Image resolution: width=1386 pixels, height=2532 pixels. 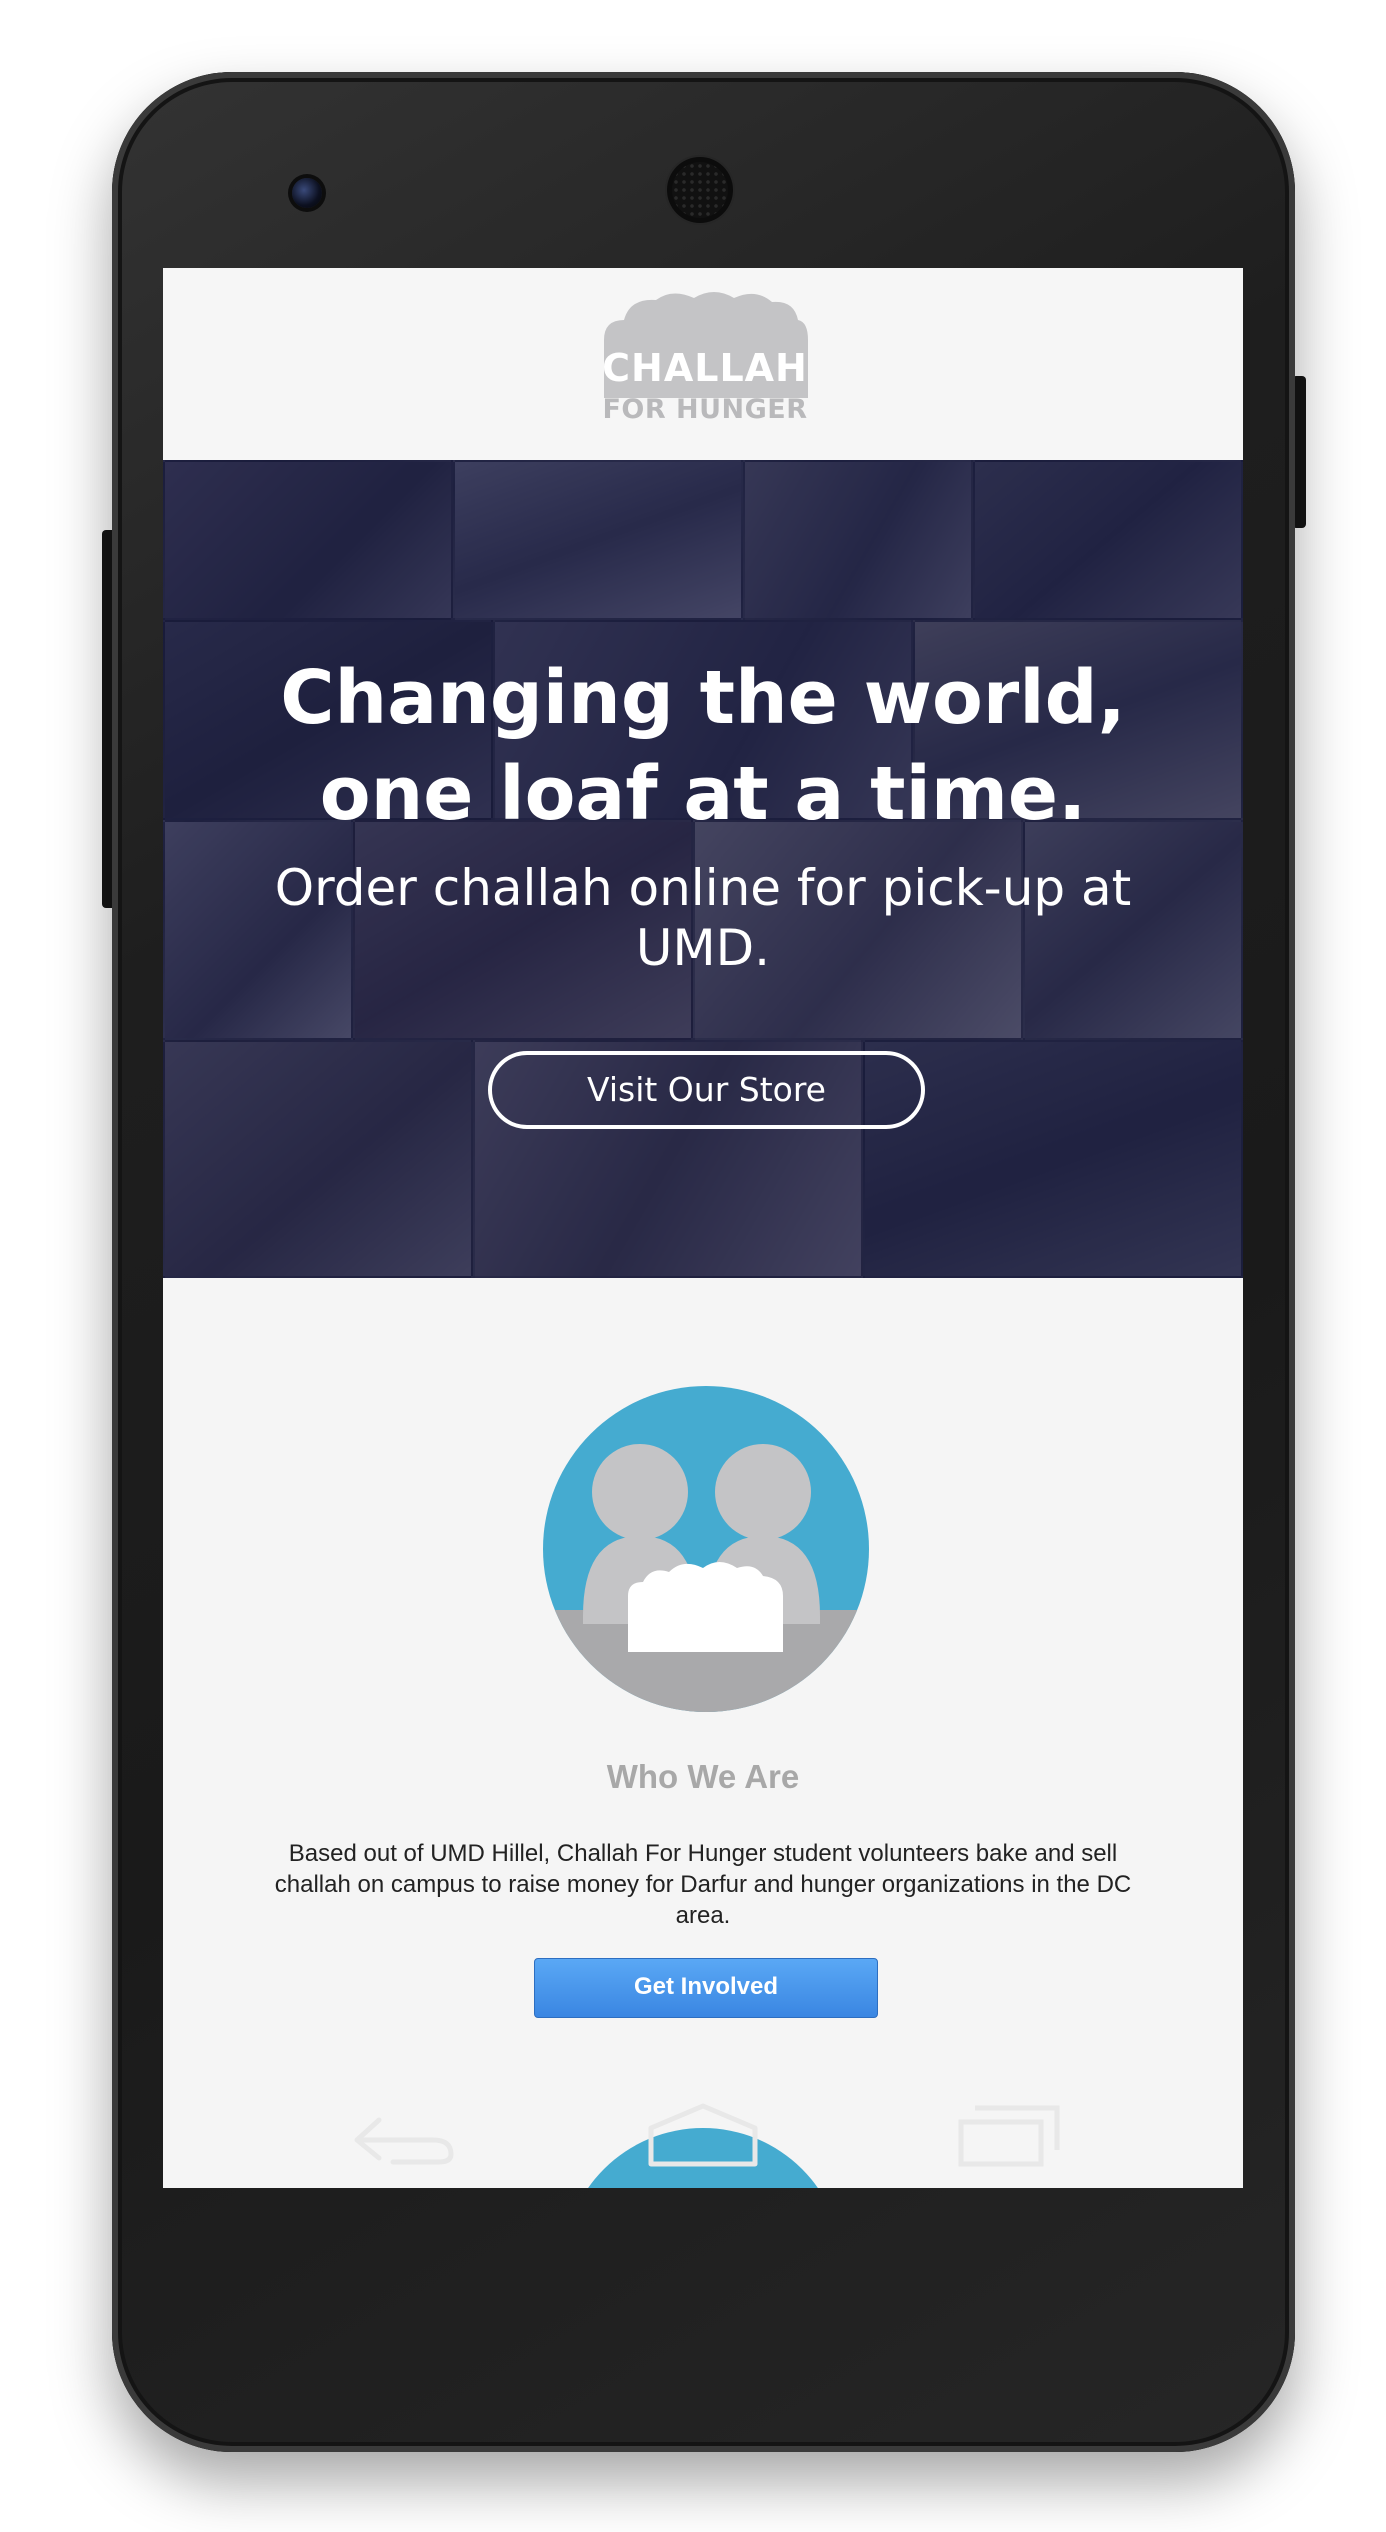 I want to click on challah-for-hunger-logo: CHALLAH FOR HUNGER, so click(x=705, y=358).